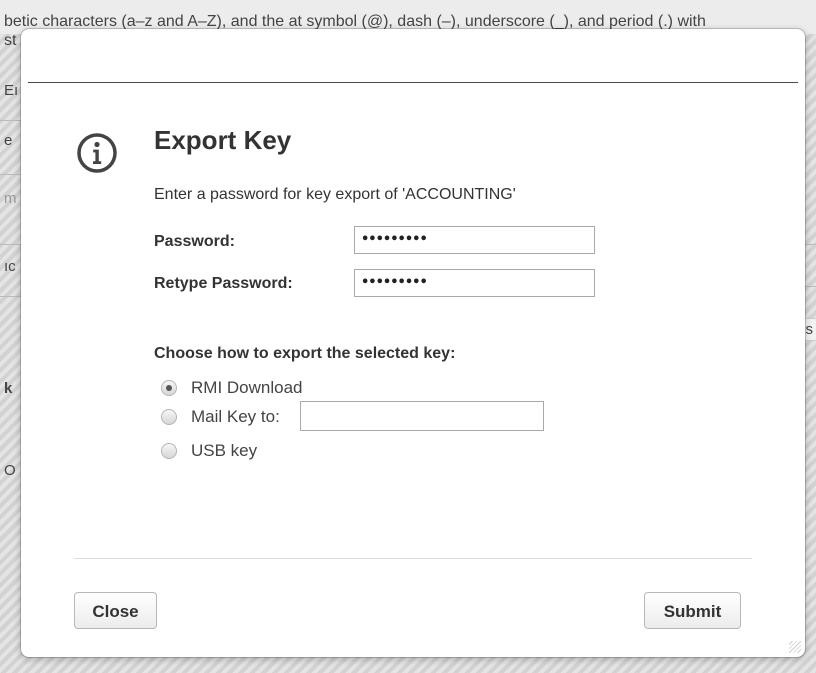  I want to click on dialog-title: Export Key, so click(223, 140).